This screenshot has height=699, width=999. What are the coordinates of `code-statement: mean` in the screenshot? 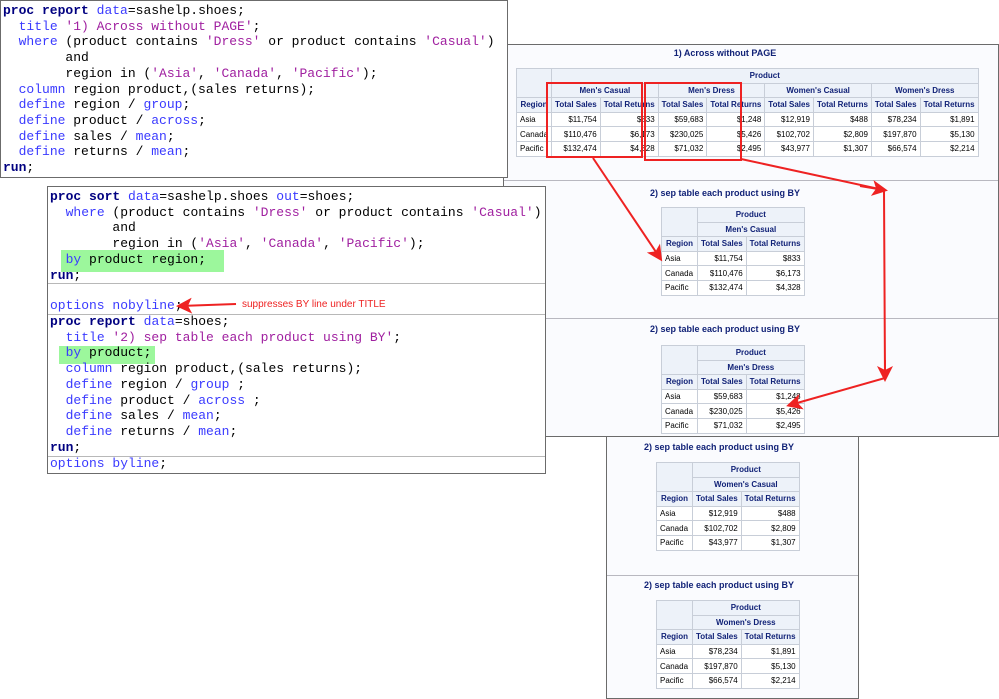 It's located at (167, 152).